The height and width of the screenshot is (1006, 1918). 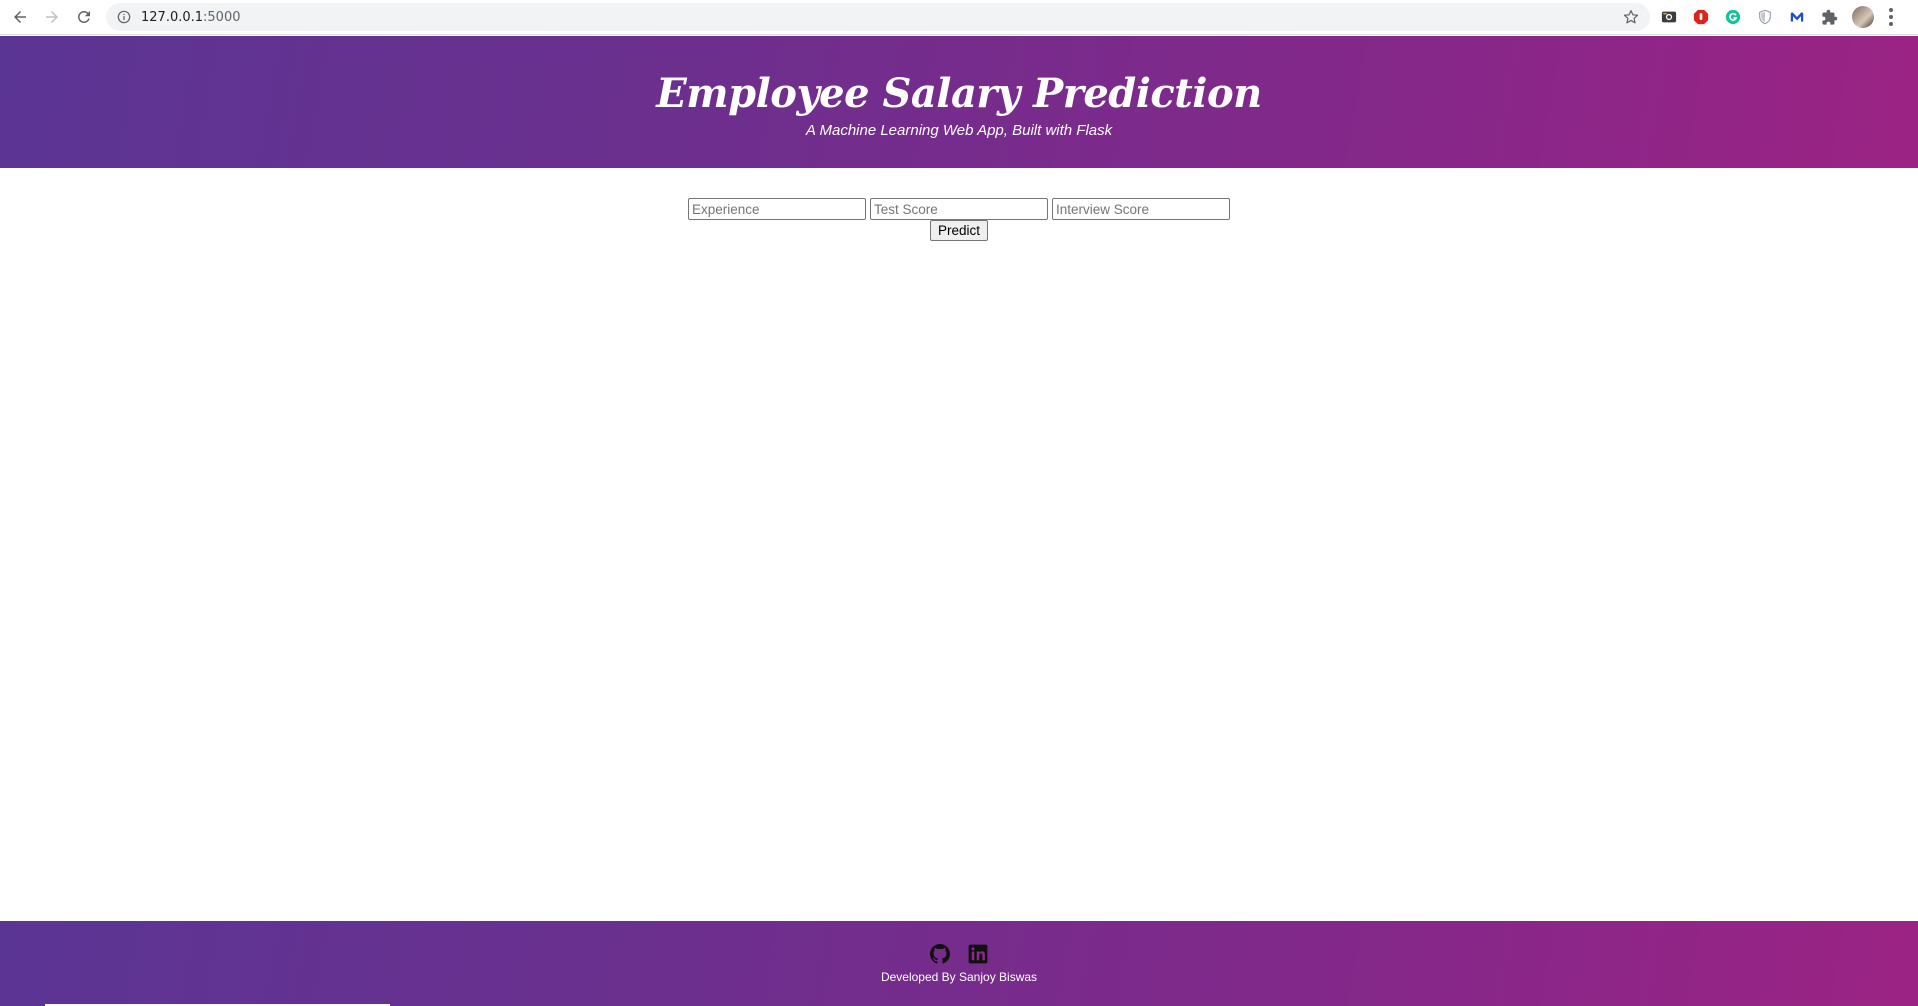 I want to click on extensions-area, so click(x=1777, y=17).